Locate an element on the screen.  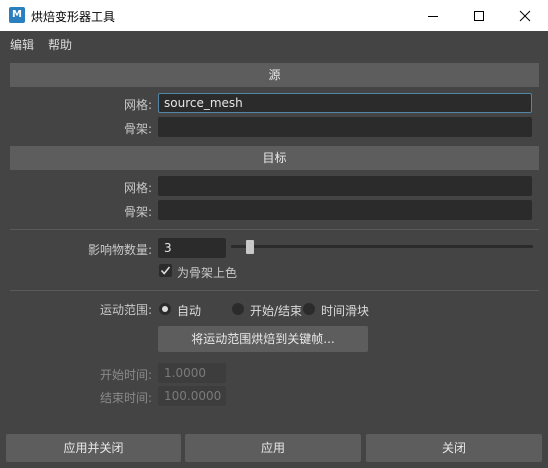
source-mesh-field: source_mesh is located at coordinates (345, 103).